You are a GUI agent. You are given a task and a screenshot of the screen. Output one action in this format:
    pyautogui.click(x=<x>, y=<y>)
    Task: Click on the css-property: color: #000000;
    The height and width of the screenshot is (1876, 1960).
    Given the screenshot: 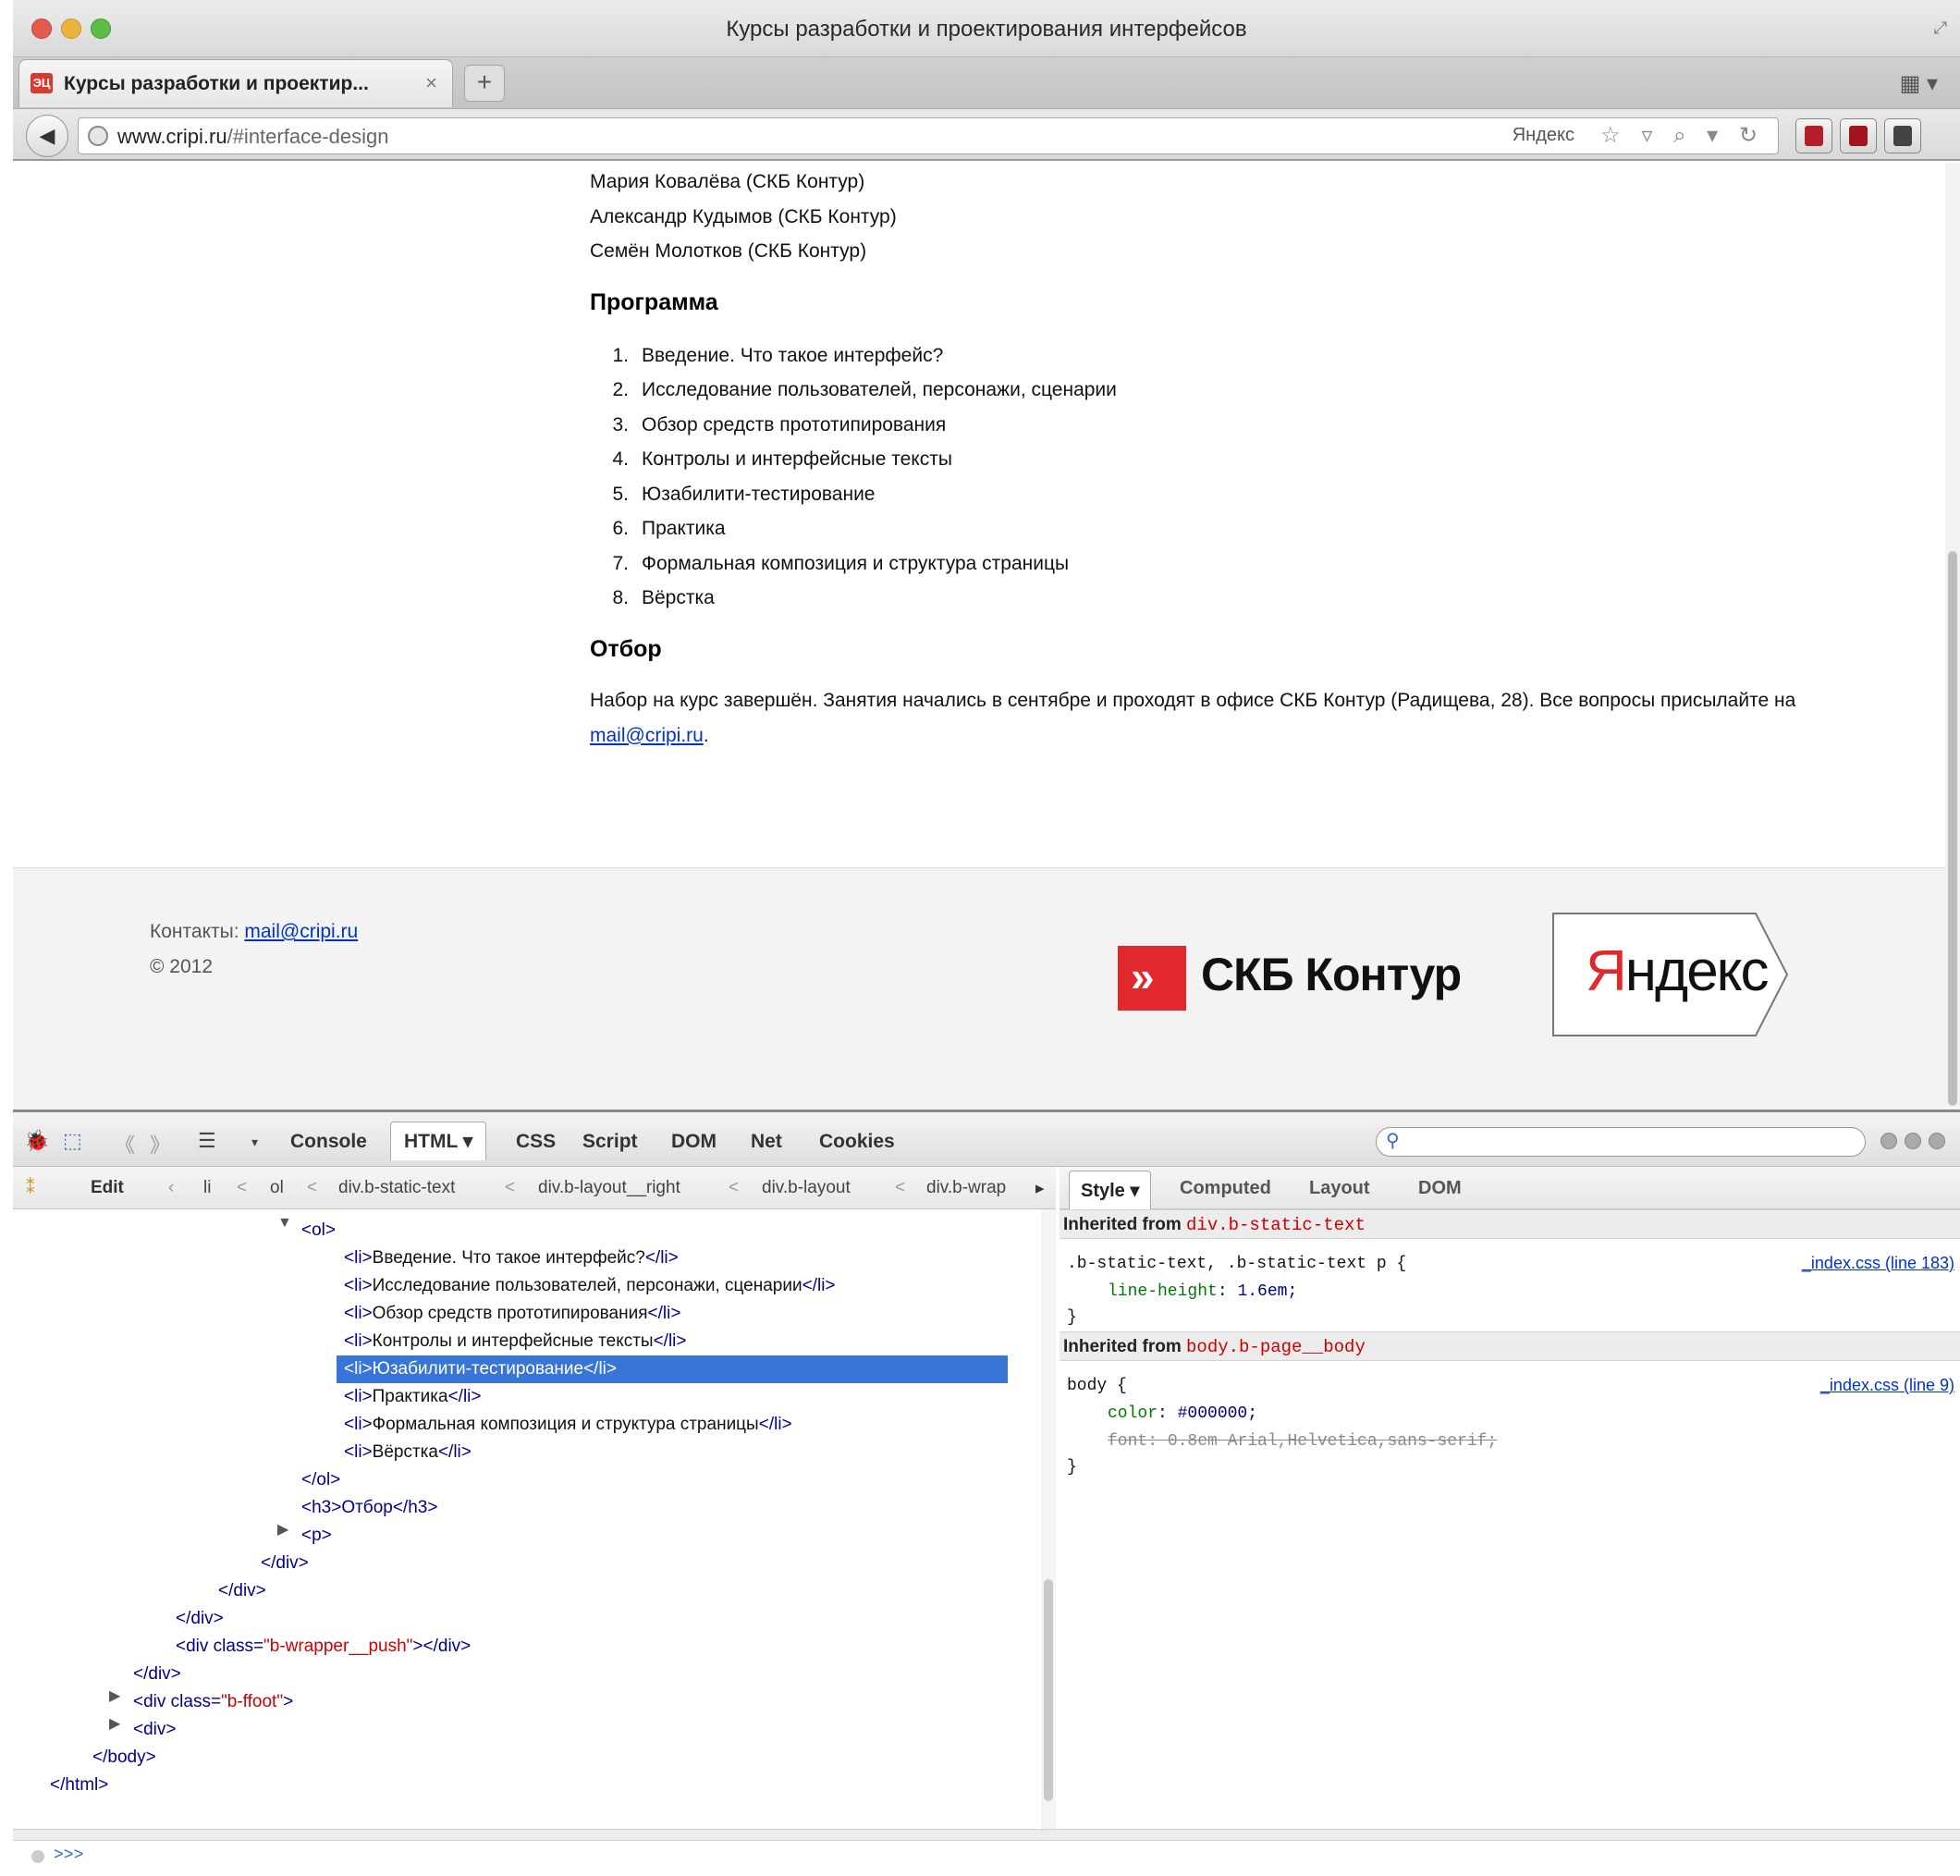 What is the action you would take?
    pyautogui.click(x=1183, y=1414)
    